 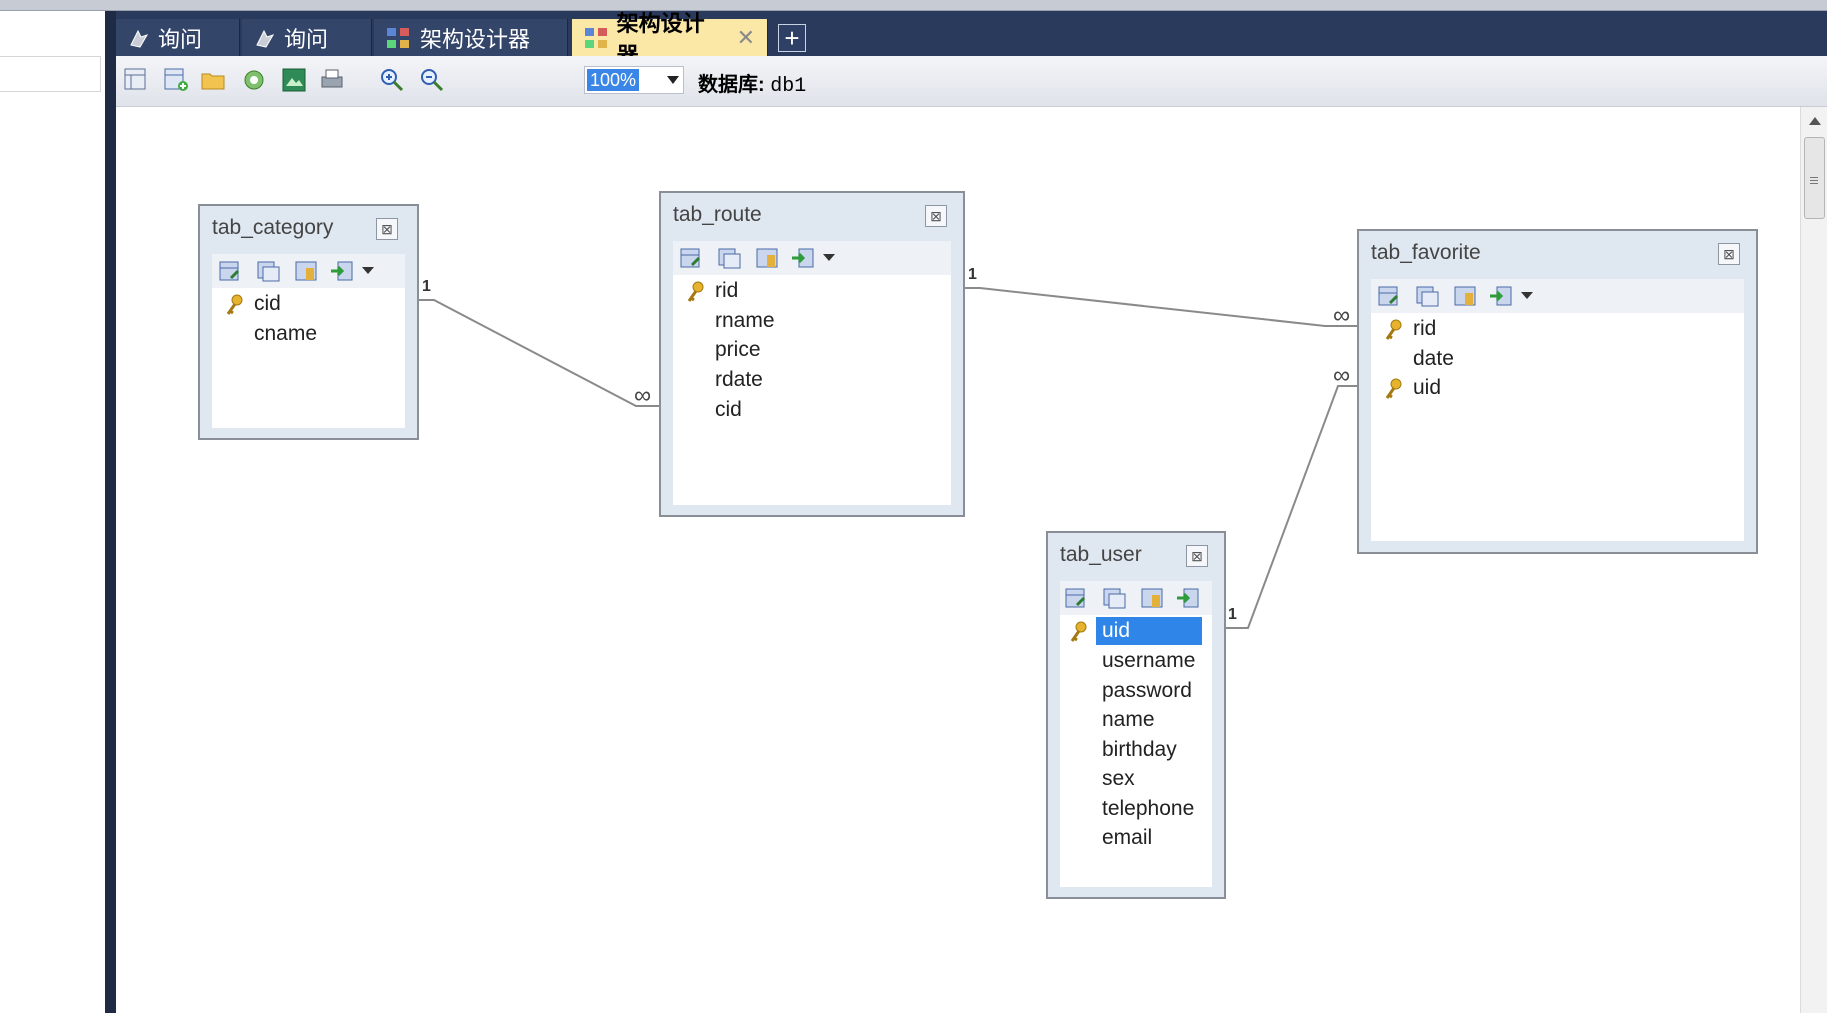 What do you see at coordinates (1426, 252) in the screenshot?
I see `table-title: tab_favorite` at bounding box center [1426, 252].